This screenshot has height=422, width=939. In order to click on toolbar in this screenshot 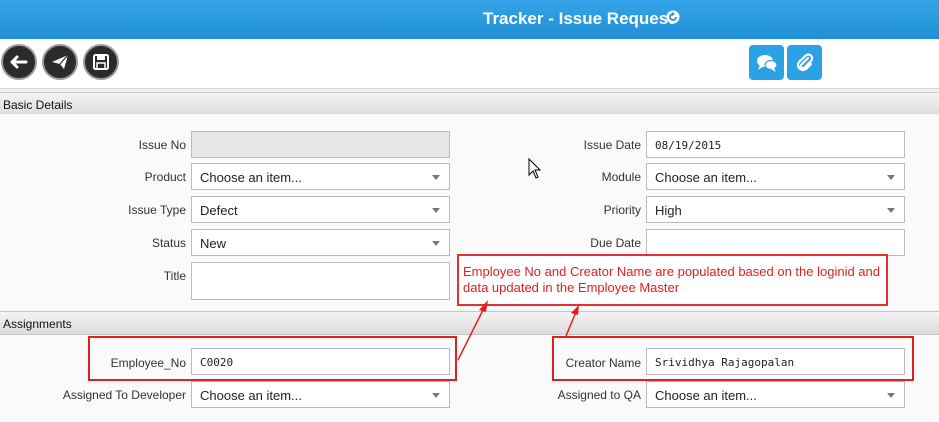, I will do `click(469, 64)`.